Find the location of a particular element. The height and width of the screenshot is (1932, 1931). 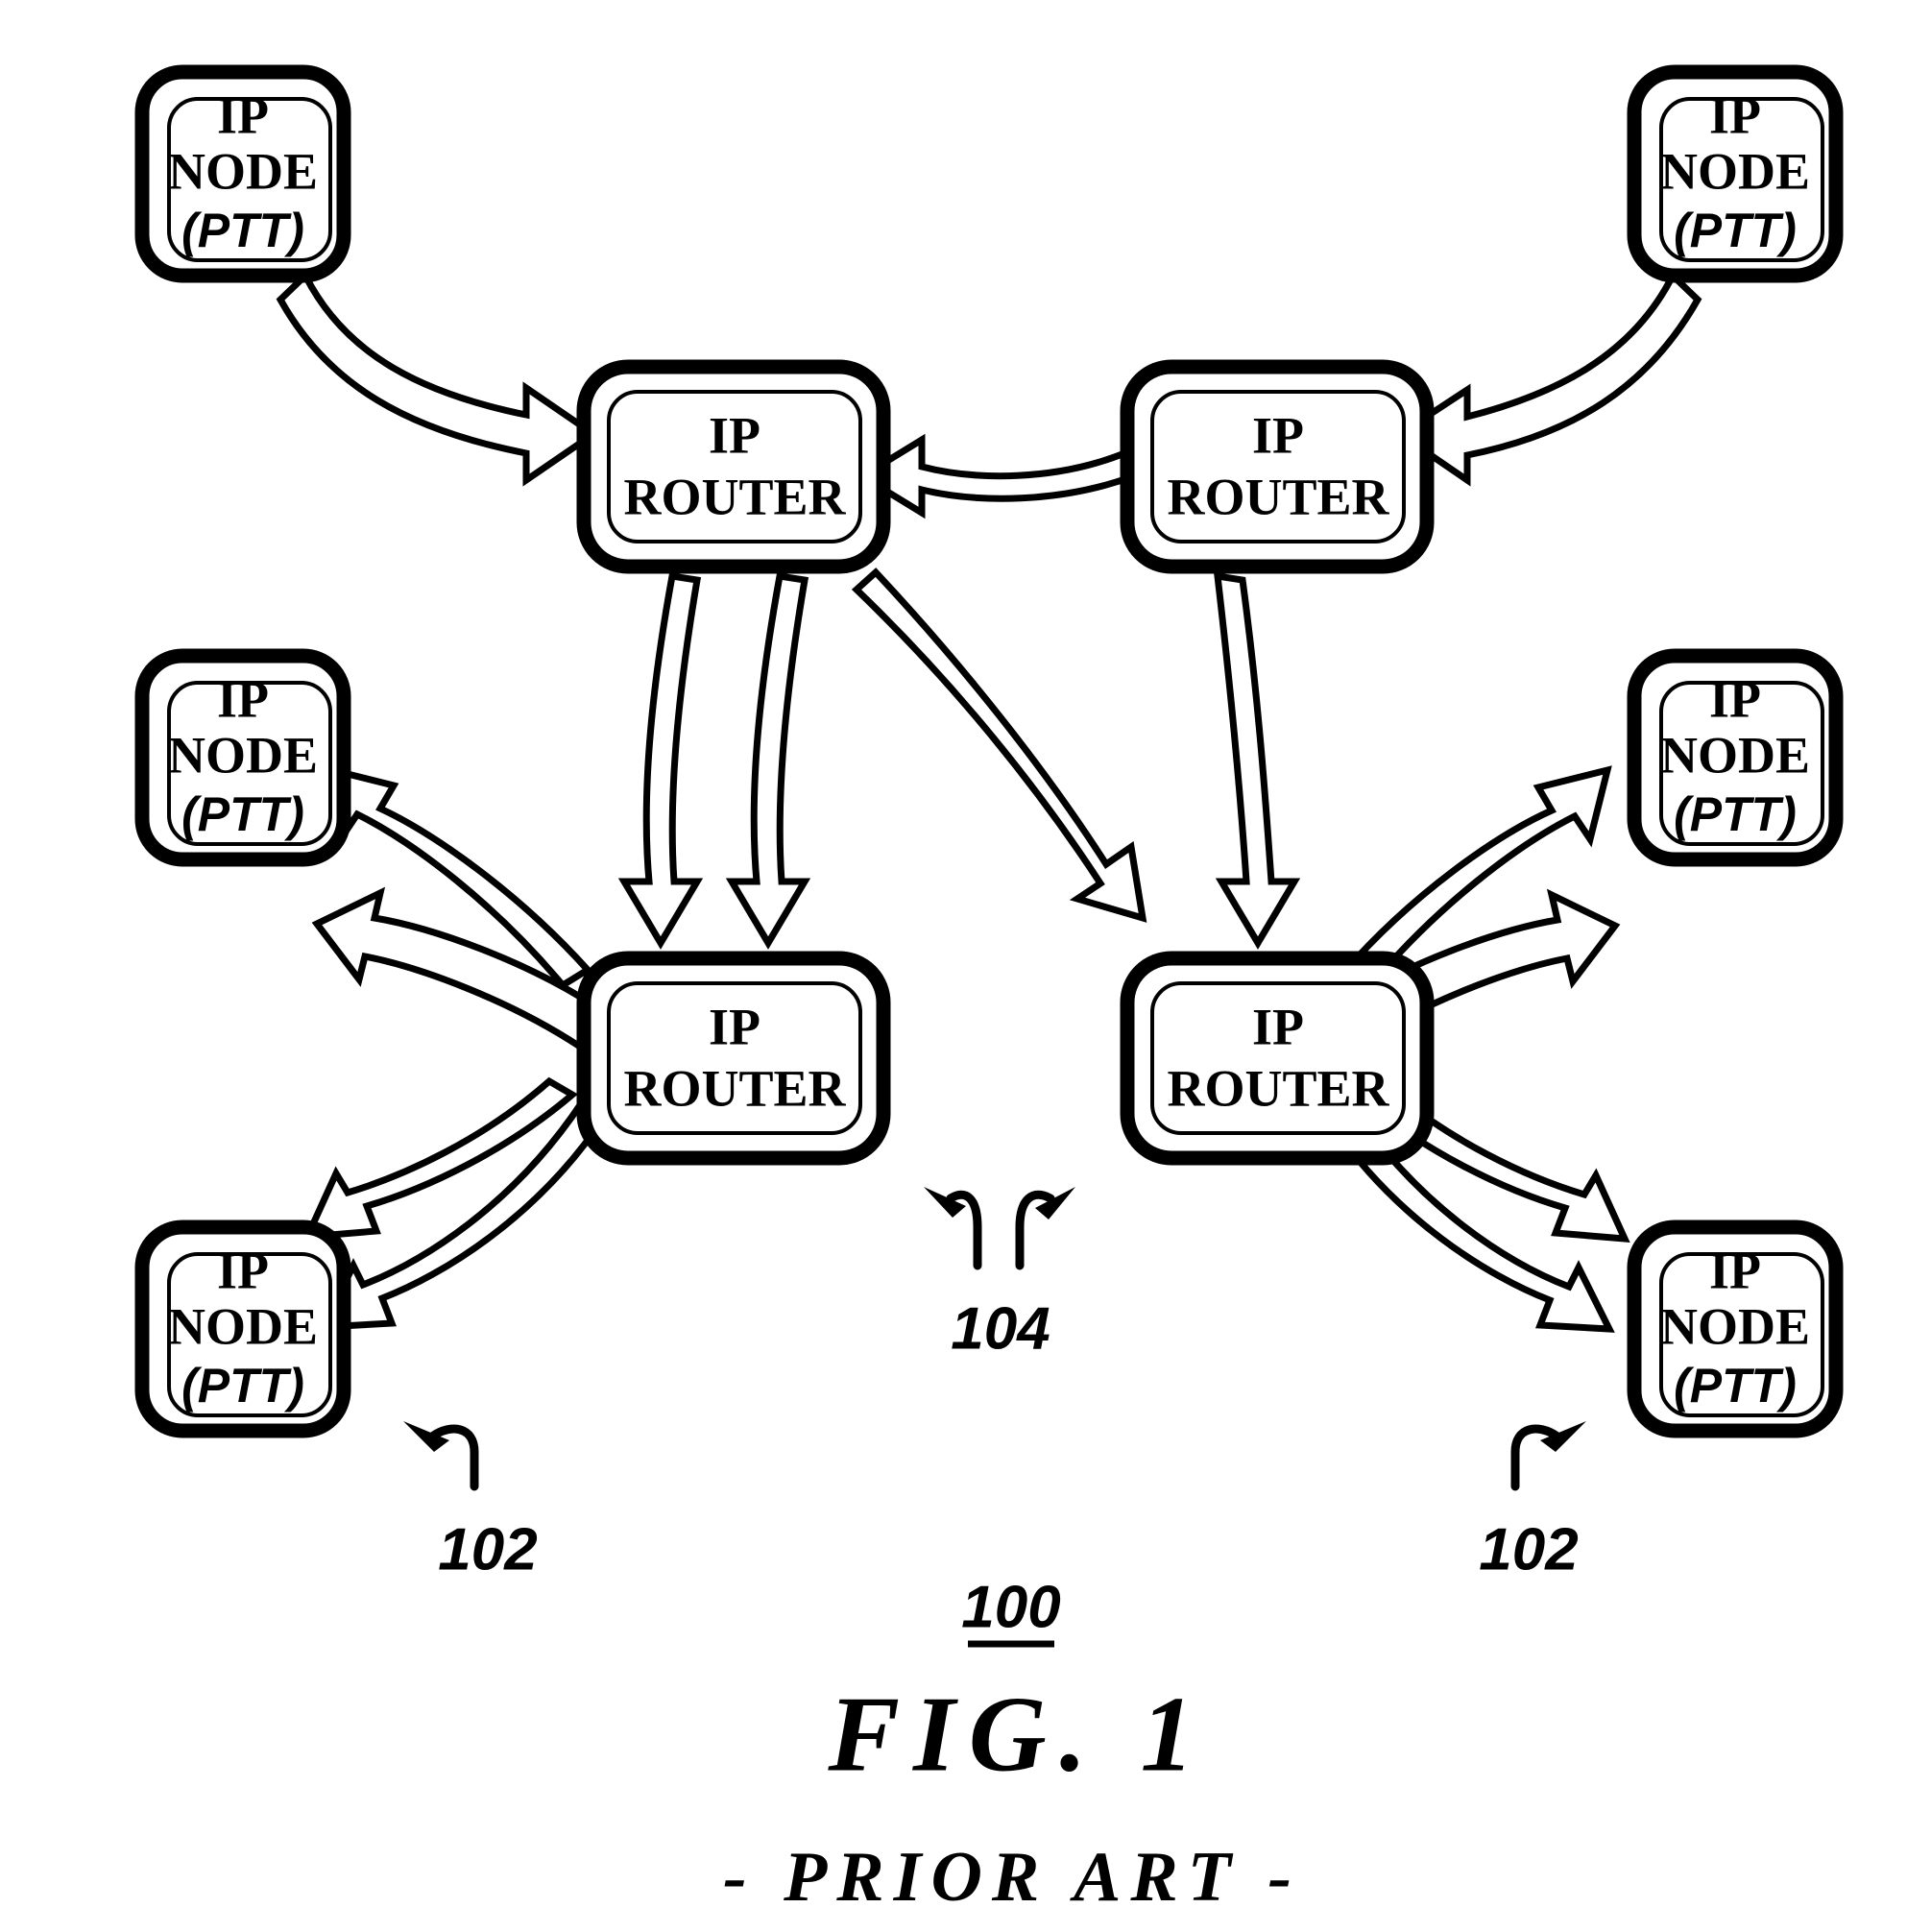

arrow-node-top-right-to-router-upper-right is located at coordinates (1547, 378).